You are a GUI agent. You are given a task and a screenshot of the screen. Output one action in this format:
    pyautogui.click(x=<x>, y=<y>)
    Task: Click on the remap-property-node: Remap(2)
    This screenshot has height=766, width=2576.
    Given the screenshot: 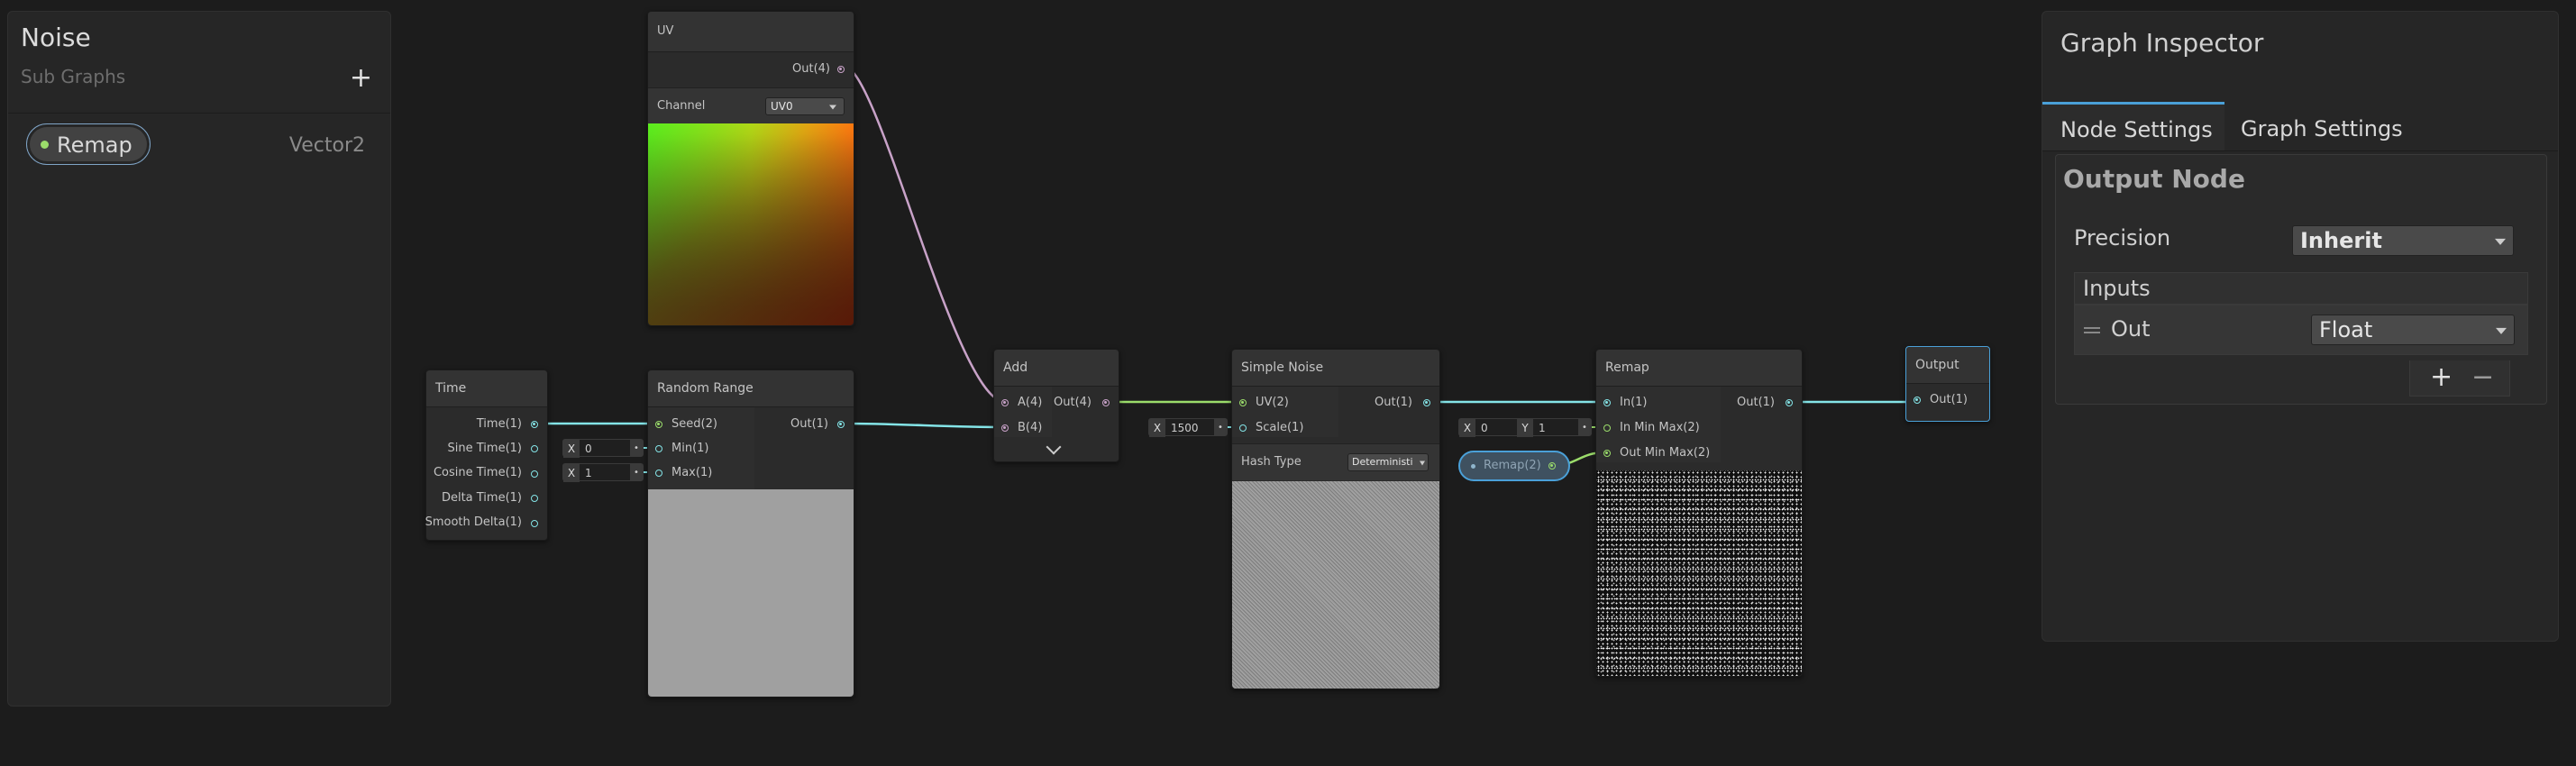 What is the action you would take?
    pyautogui.click(x=1514, y=466)
    